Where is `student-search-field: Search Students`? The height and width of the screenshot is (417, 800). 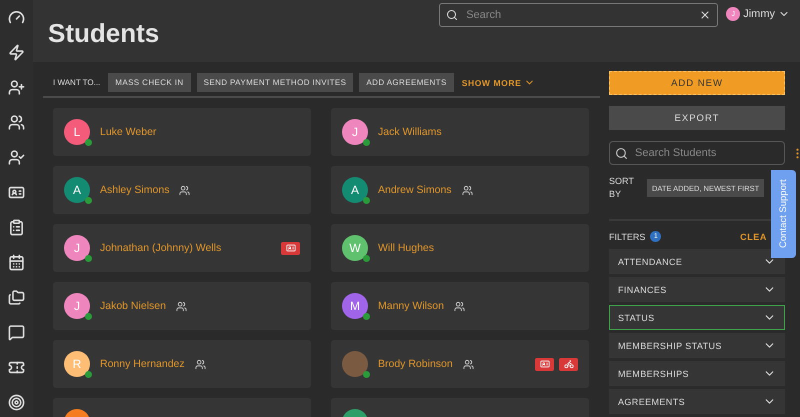 student-search-field: Search Students is located at coordinates (706, 153).